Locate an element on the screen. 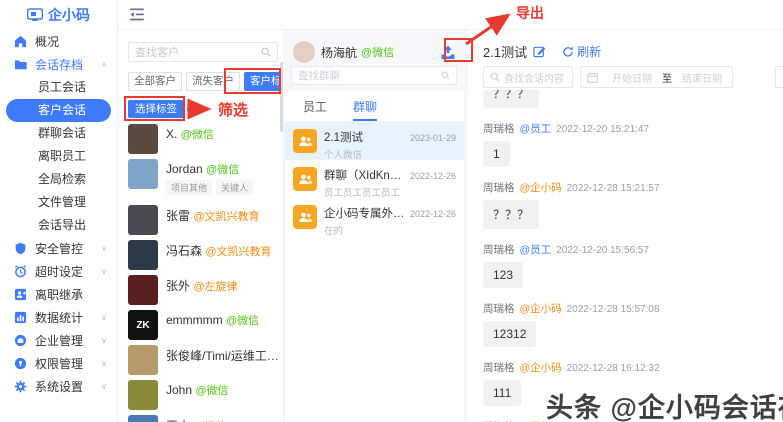 This screenshot has width=783, height=422. group-row: 2.1测试 2023-01-29 个人微信 is located at coordinates (374, 141).